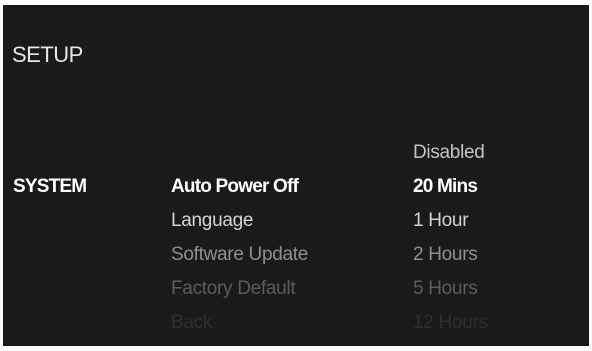 The height and width of the screenshot is (351, 592). Describe the element at coordinates (445, 289) in the screenshot. I see `option-5-hours: 5 Hours` at that location.